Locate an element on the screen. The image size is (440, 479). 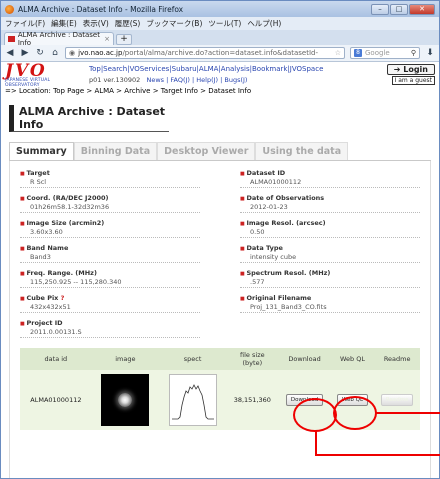
help-link: ? is located at coordinates (63, 298).